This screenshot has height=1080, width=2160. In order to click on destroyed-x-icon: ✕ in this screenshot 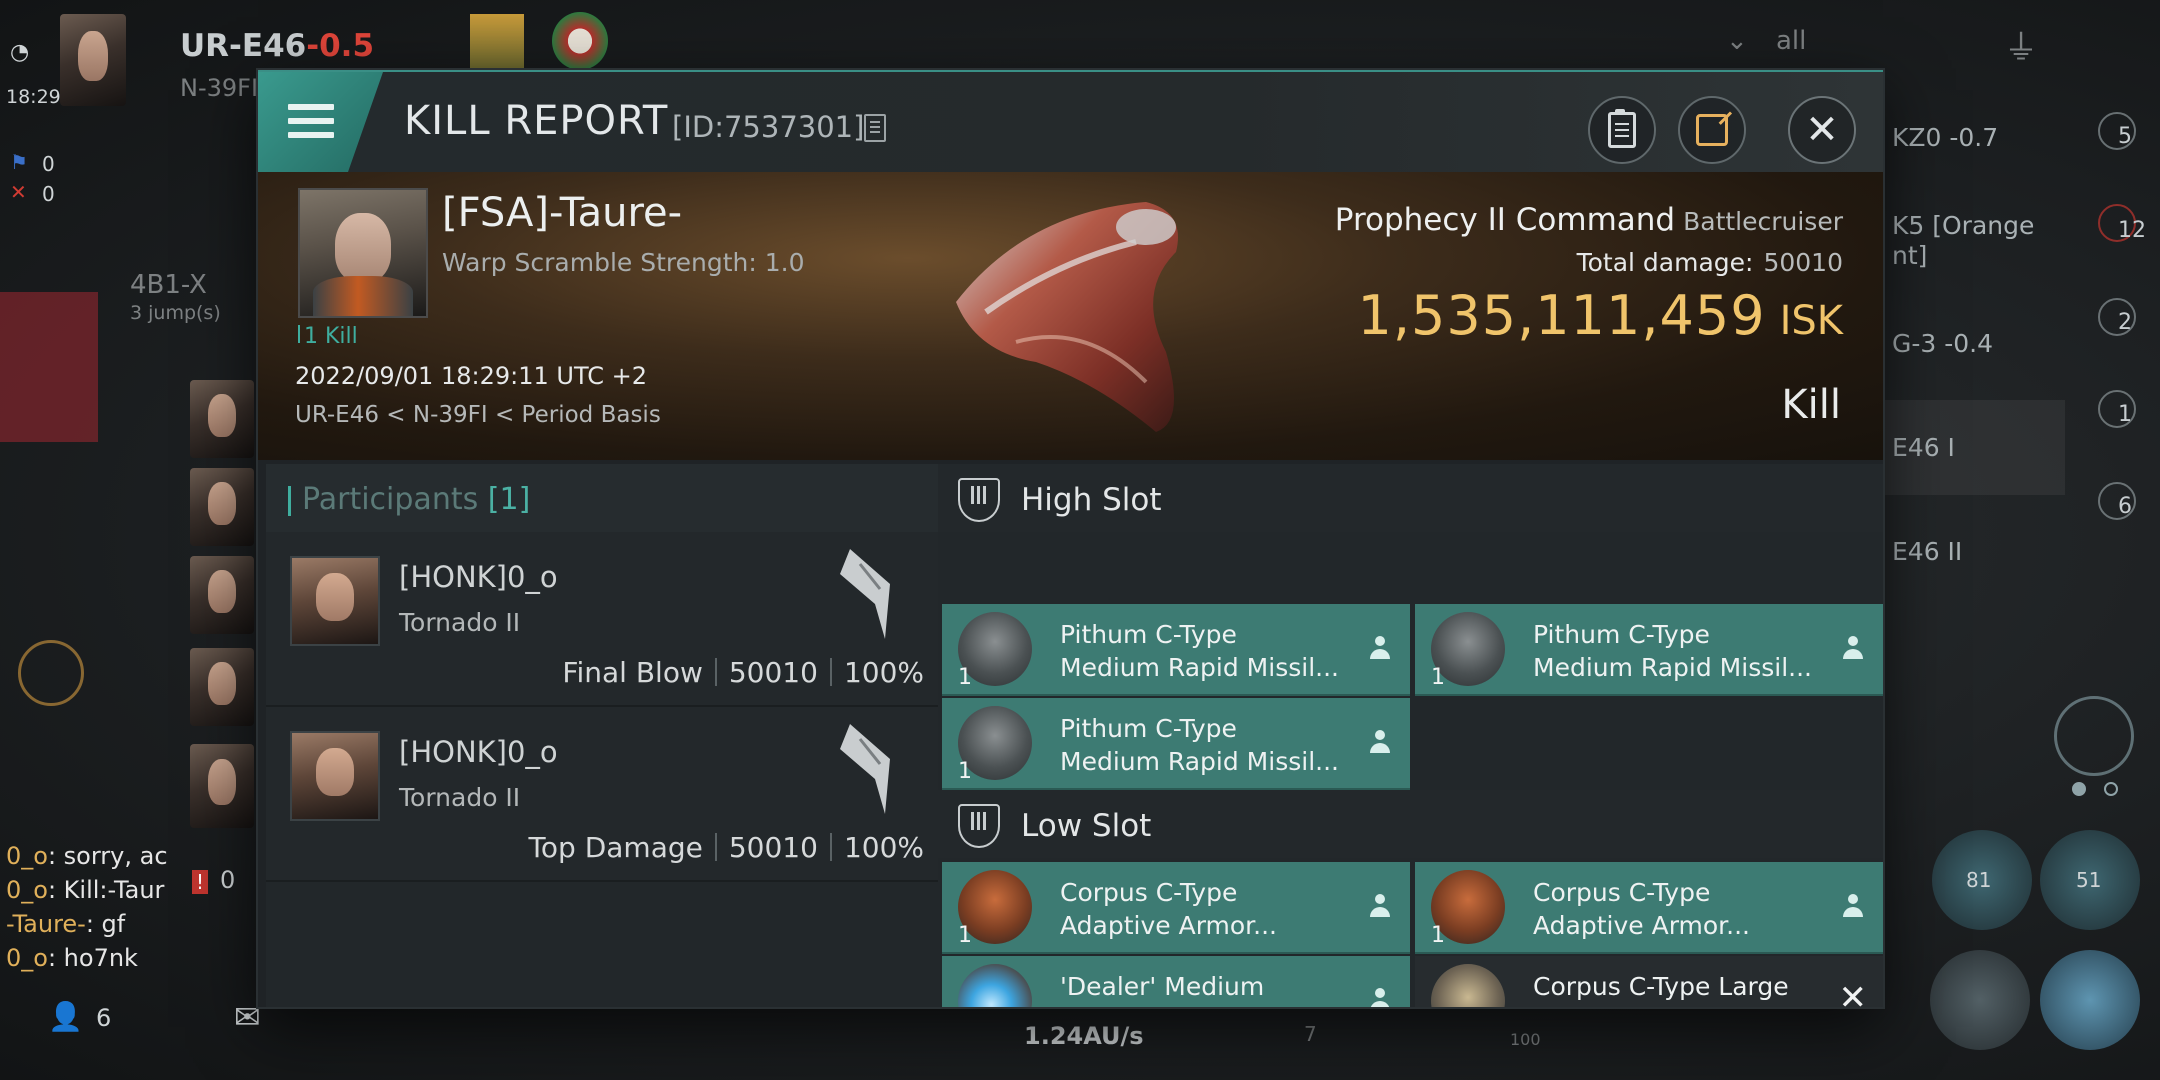, I will do `click(1853, 992)`.